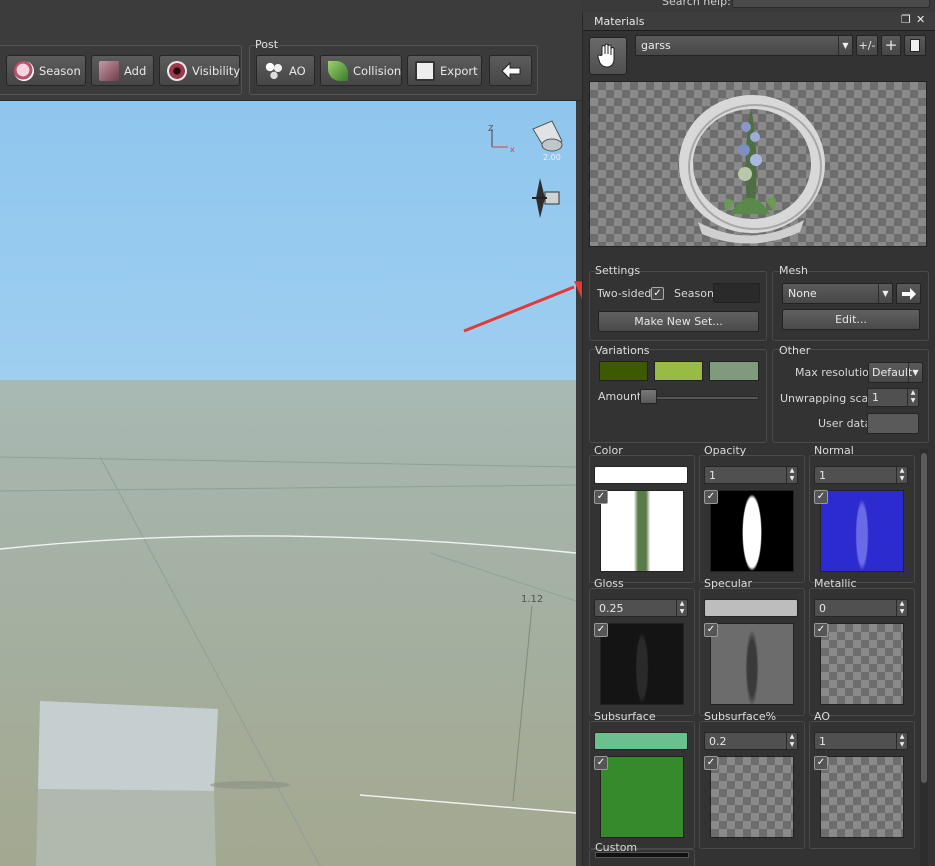 The width and height of the screenshot is (935, 866). I want to click on two-sided-checkbox: ✓, so click(657, 293).